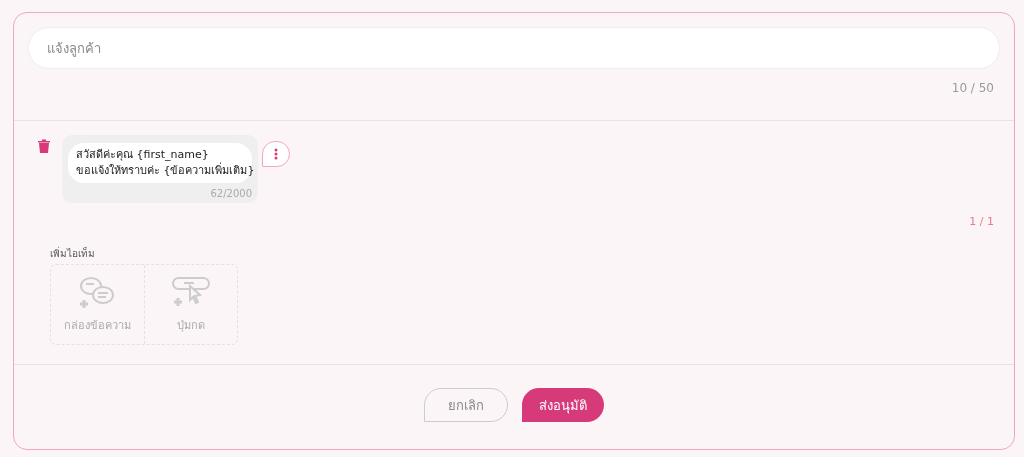 The height and width of the screenshot is (457, 1024). What do you see at coordinates (981, 221) in the screenshot?
I see `page-counter: 1 / 1` at bounding box center [981, 221].